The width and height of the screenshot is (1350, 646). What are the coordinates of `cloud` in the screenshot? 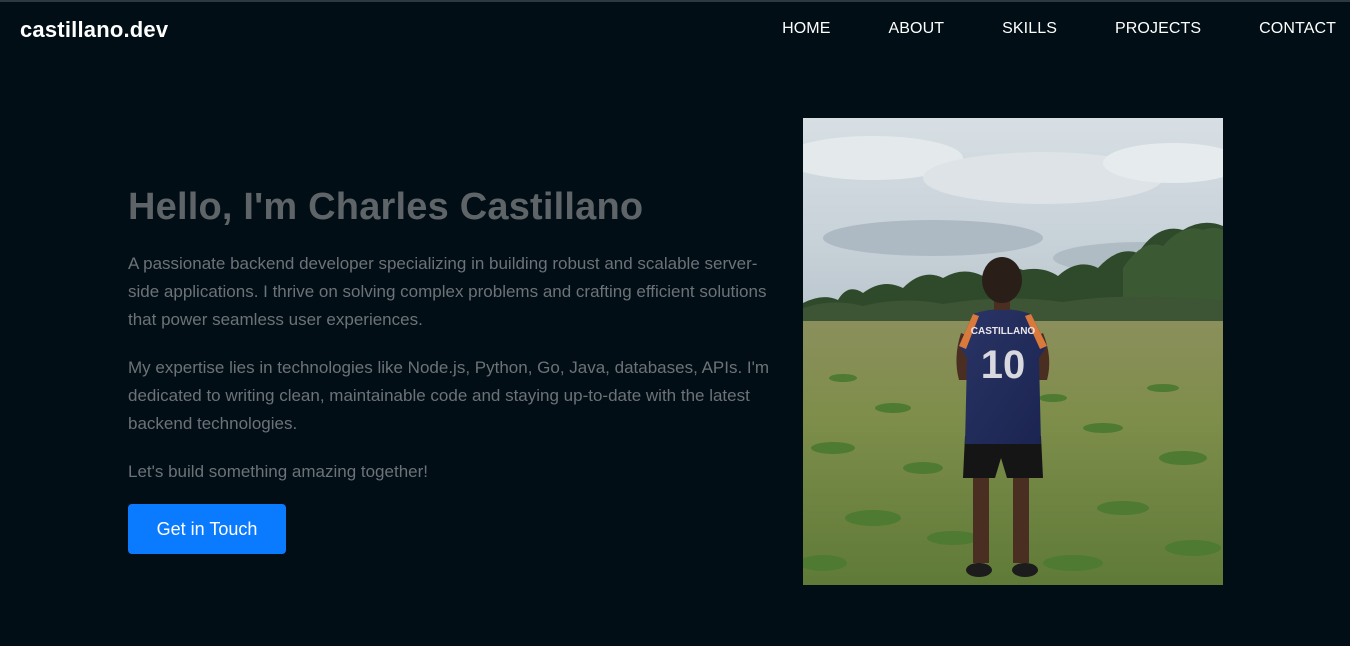 It's located at (933, 238).